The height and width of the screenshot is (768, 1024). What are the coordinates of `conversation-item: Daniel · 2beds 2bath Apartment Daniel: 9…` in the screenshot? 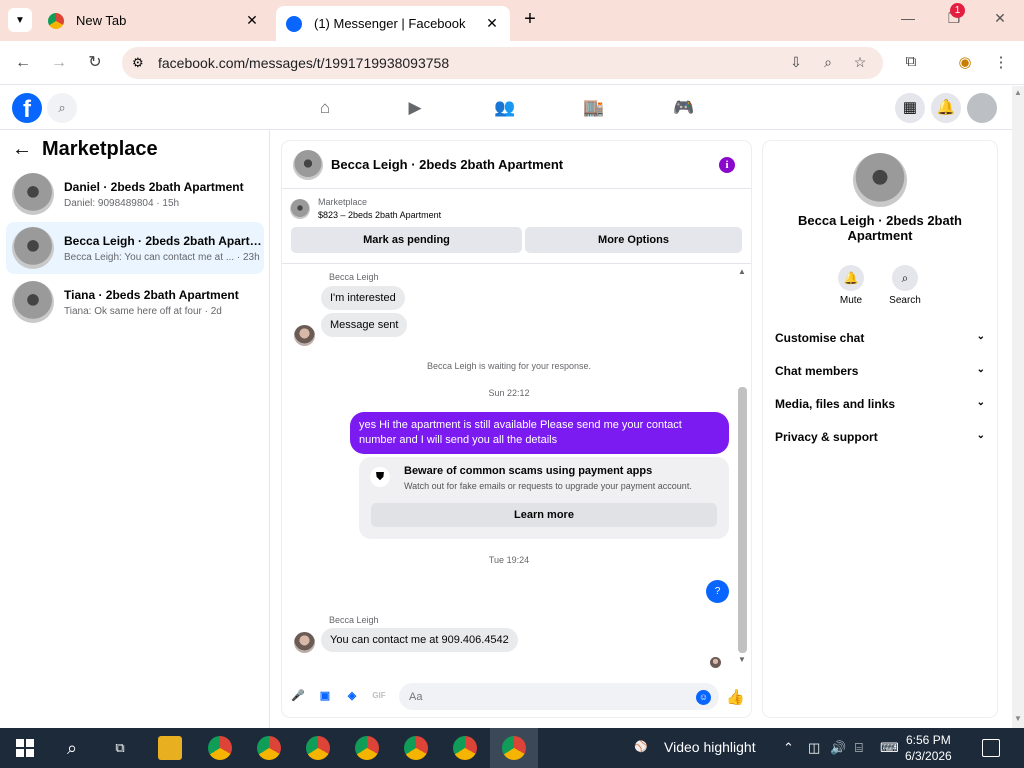 It's located at (135, 194).